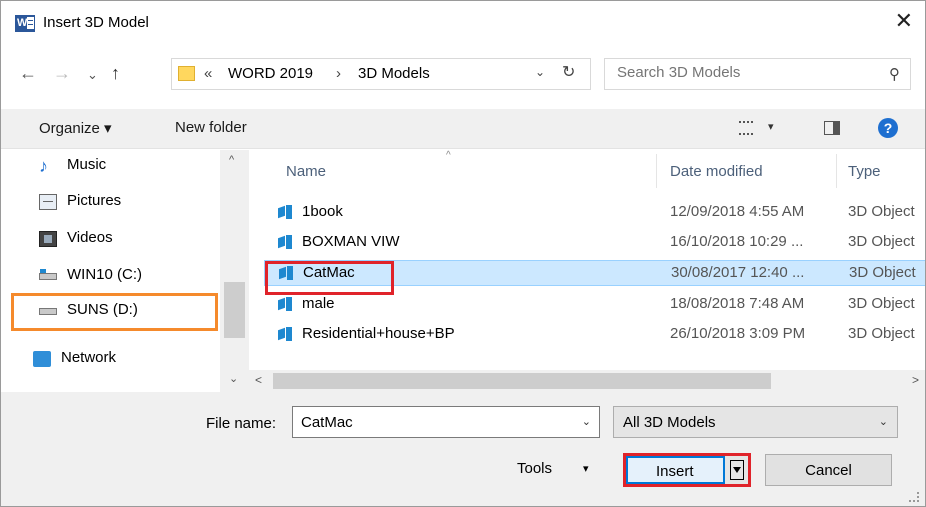  I want to click on help-icon: ?, so click(888, 128).